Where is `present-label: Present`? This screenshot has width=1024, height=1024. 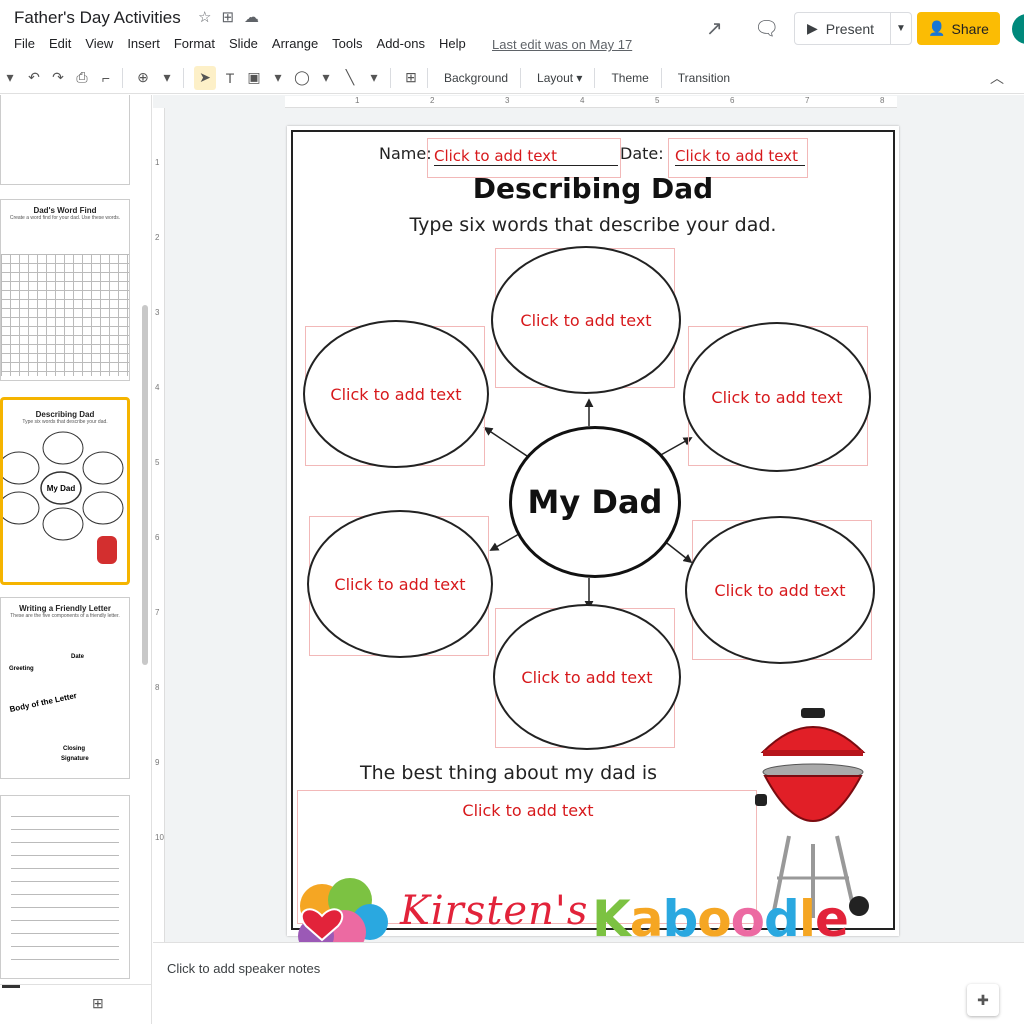 present-label: Present is located at coordinates (850, 28).